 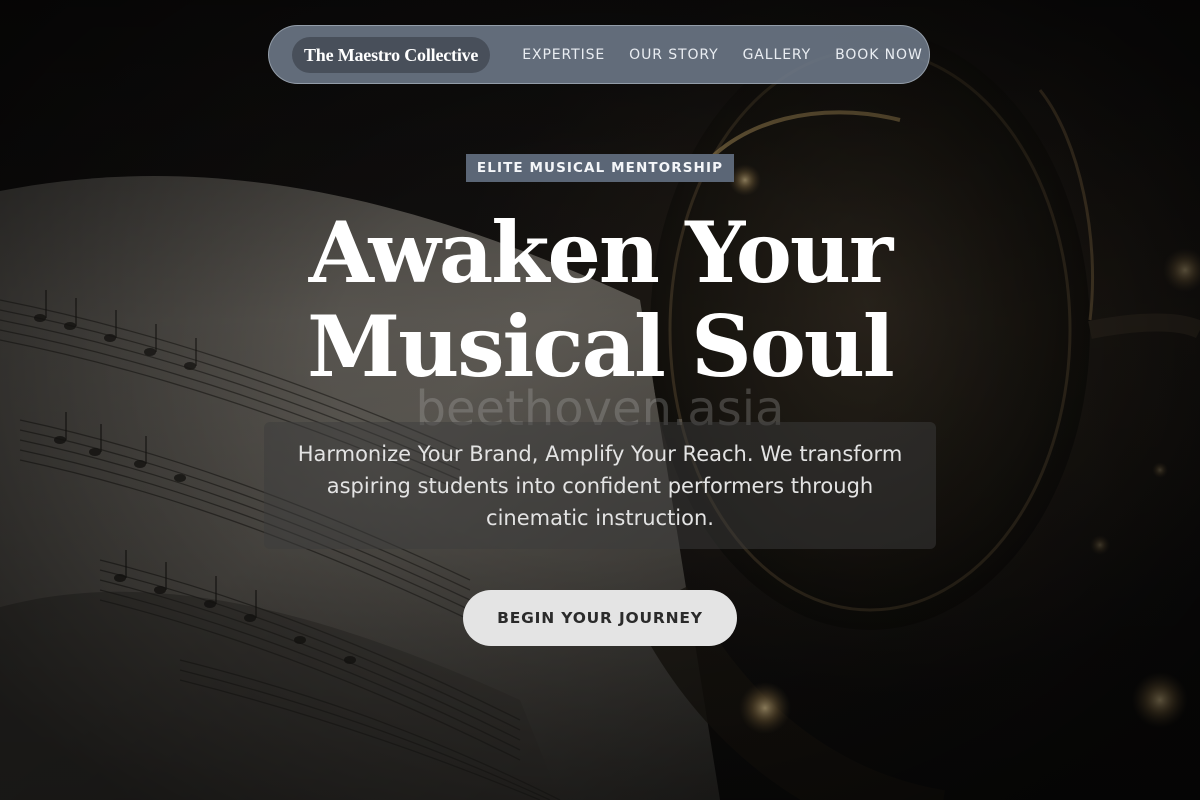 I want to click on brand-logo-link: The Maestro Collective, so click(x=391, y=54).